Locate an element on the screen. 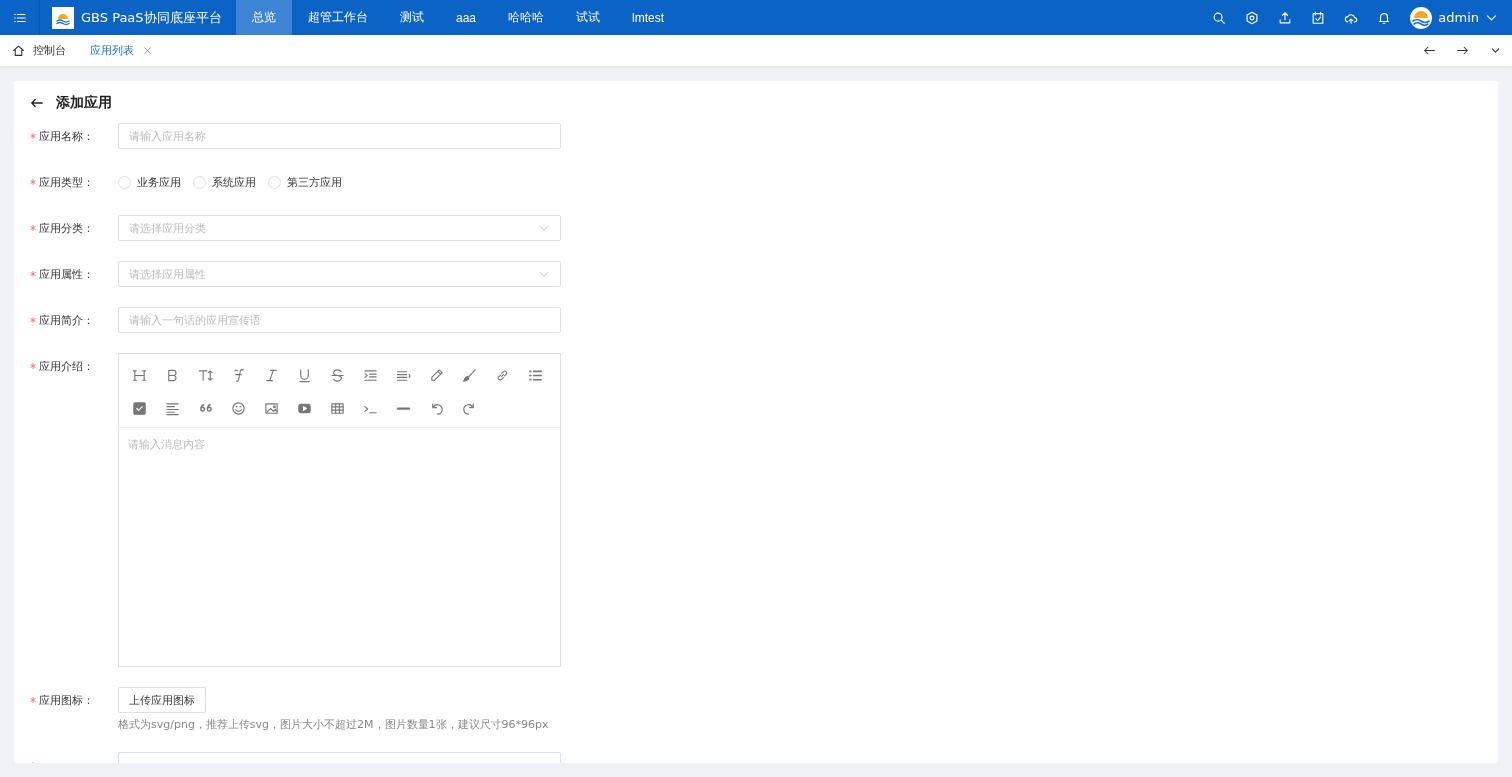 Image resolution: width=1512 pixels, height=777 pixels. pencil-icon is located at coordinates (436, 375).